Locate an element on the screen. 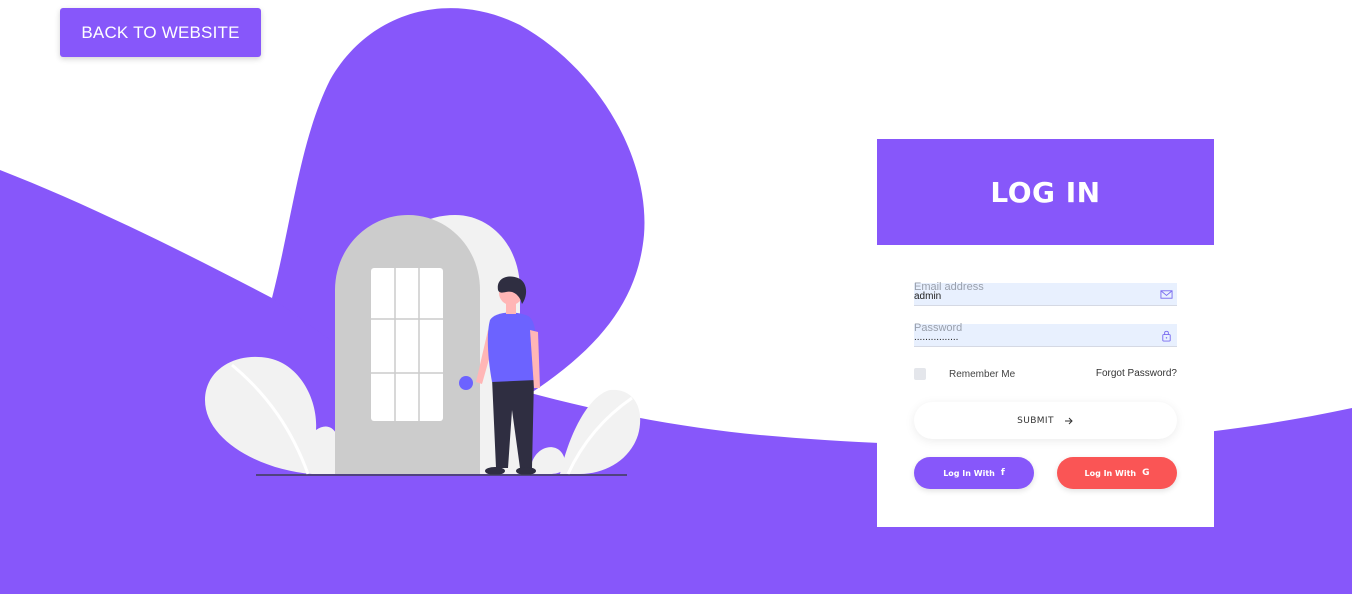 The width and height of the screenshot is (1352, 594). remember-me-label: Remember Me is located at coordinates (982, 374).